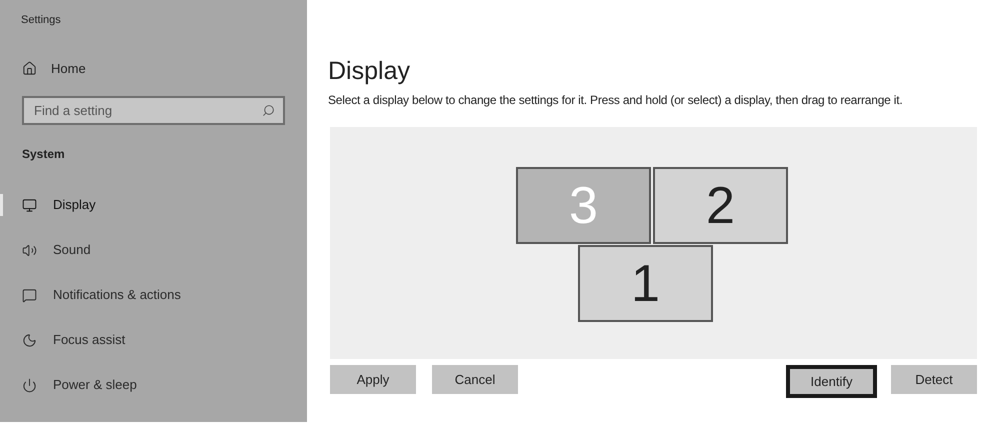 The width and height of the screenshot is (982, 430). What do you see at coordinates (831, 381) in the screenshot?
I see `action-button: Identify` at bounding box center [831, 381].